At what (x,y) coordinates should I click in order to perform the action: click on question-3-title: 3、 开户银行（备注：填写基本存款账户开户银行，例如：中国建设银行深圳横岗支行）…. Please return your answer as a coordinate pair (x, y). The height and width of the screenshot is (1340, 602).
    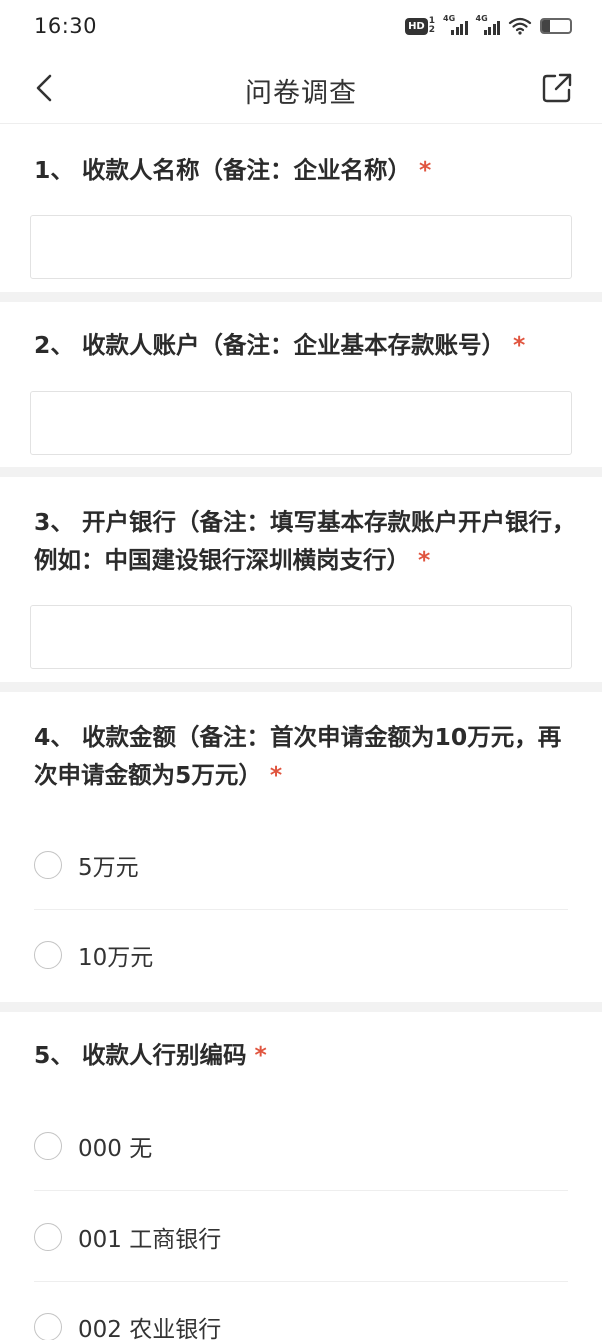
    Looking at the image, I should click on (305, 541).